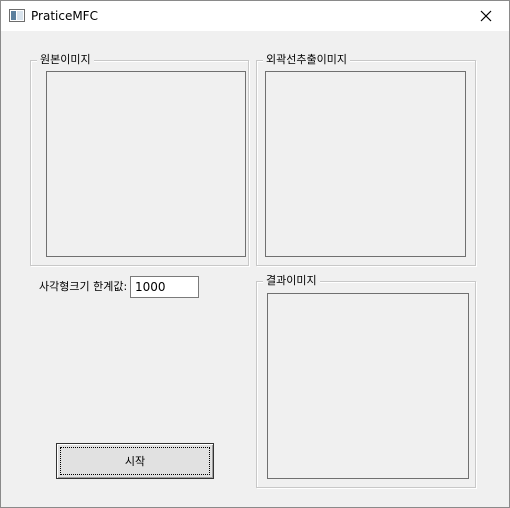 The height and width of the screenshot is (508, 510). Describe the element at coordinates (368, 386) in the screenshot. I see `result-image-frame` at that location.